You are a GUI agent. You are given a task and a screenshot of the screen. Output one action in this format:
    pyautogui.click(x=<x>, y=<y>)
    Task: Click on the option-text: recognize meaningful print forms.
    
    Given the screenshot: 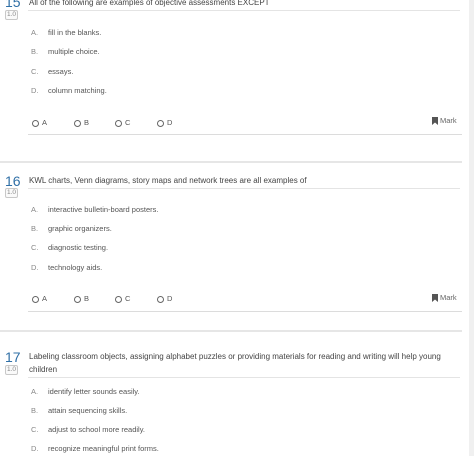 What is the action you would take?
    pyautogui.click(x=103, y=448)
    